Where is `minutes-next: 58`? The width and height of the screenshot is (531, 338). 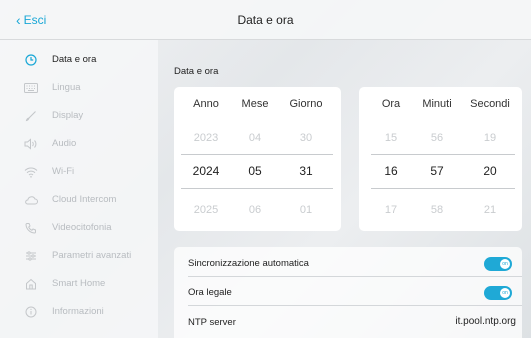 minutes-next: 58 is located at coordinates (437, 210).